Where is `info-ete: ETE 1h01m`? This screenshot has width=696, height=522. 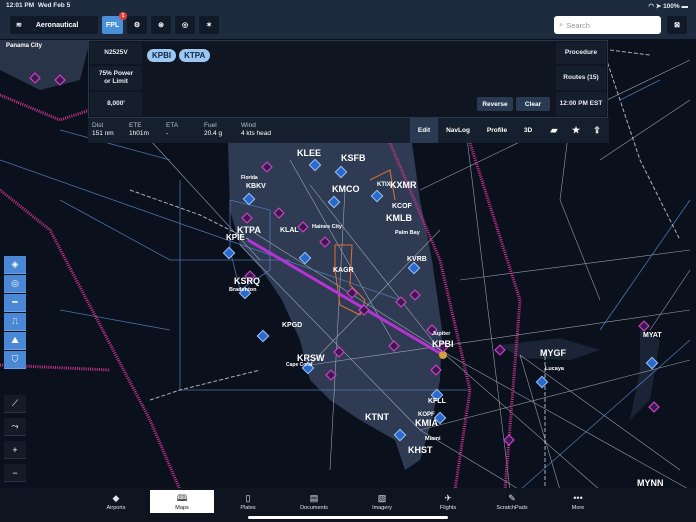
info-ete: ETE 1h01m is located at coordinates (139, 129).